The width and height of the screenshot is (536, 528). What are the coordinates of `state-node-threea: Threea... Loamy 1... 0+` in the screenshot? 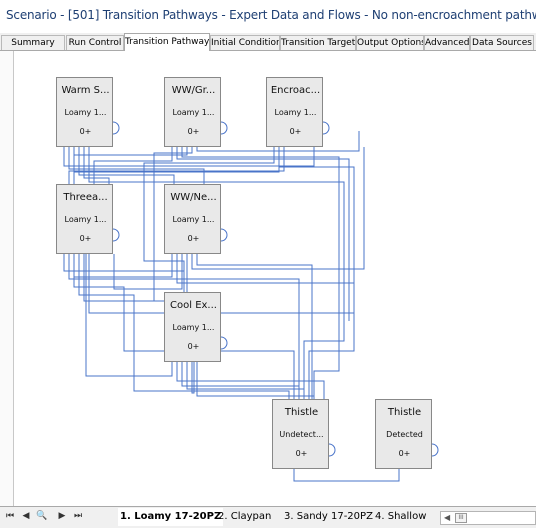 It's located at (84, 219).